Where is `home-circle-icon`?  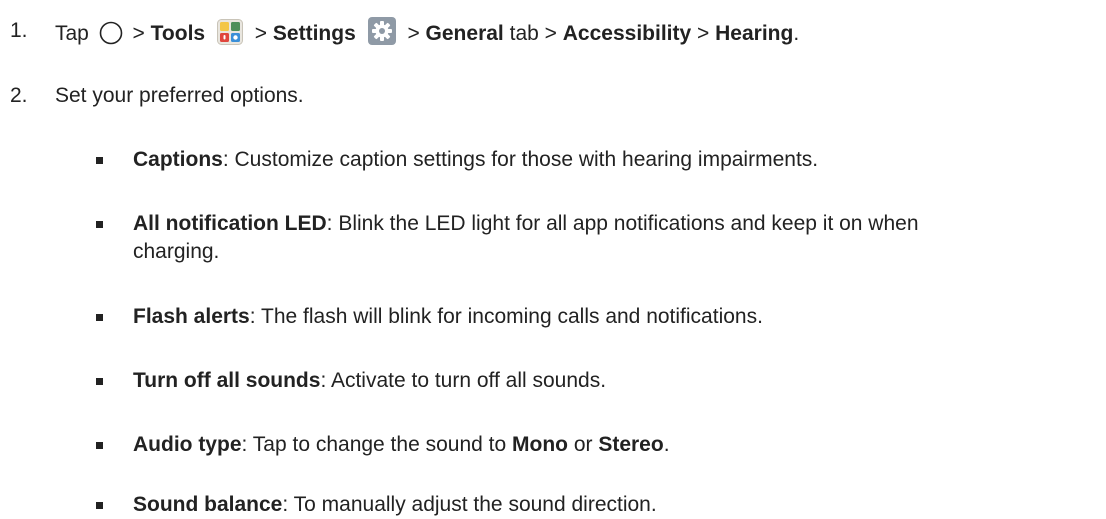 home-circle-icon is located at coordinates (111, 33).